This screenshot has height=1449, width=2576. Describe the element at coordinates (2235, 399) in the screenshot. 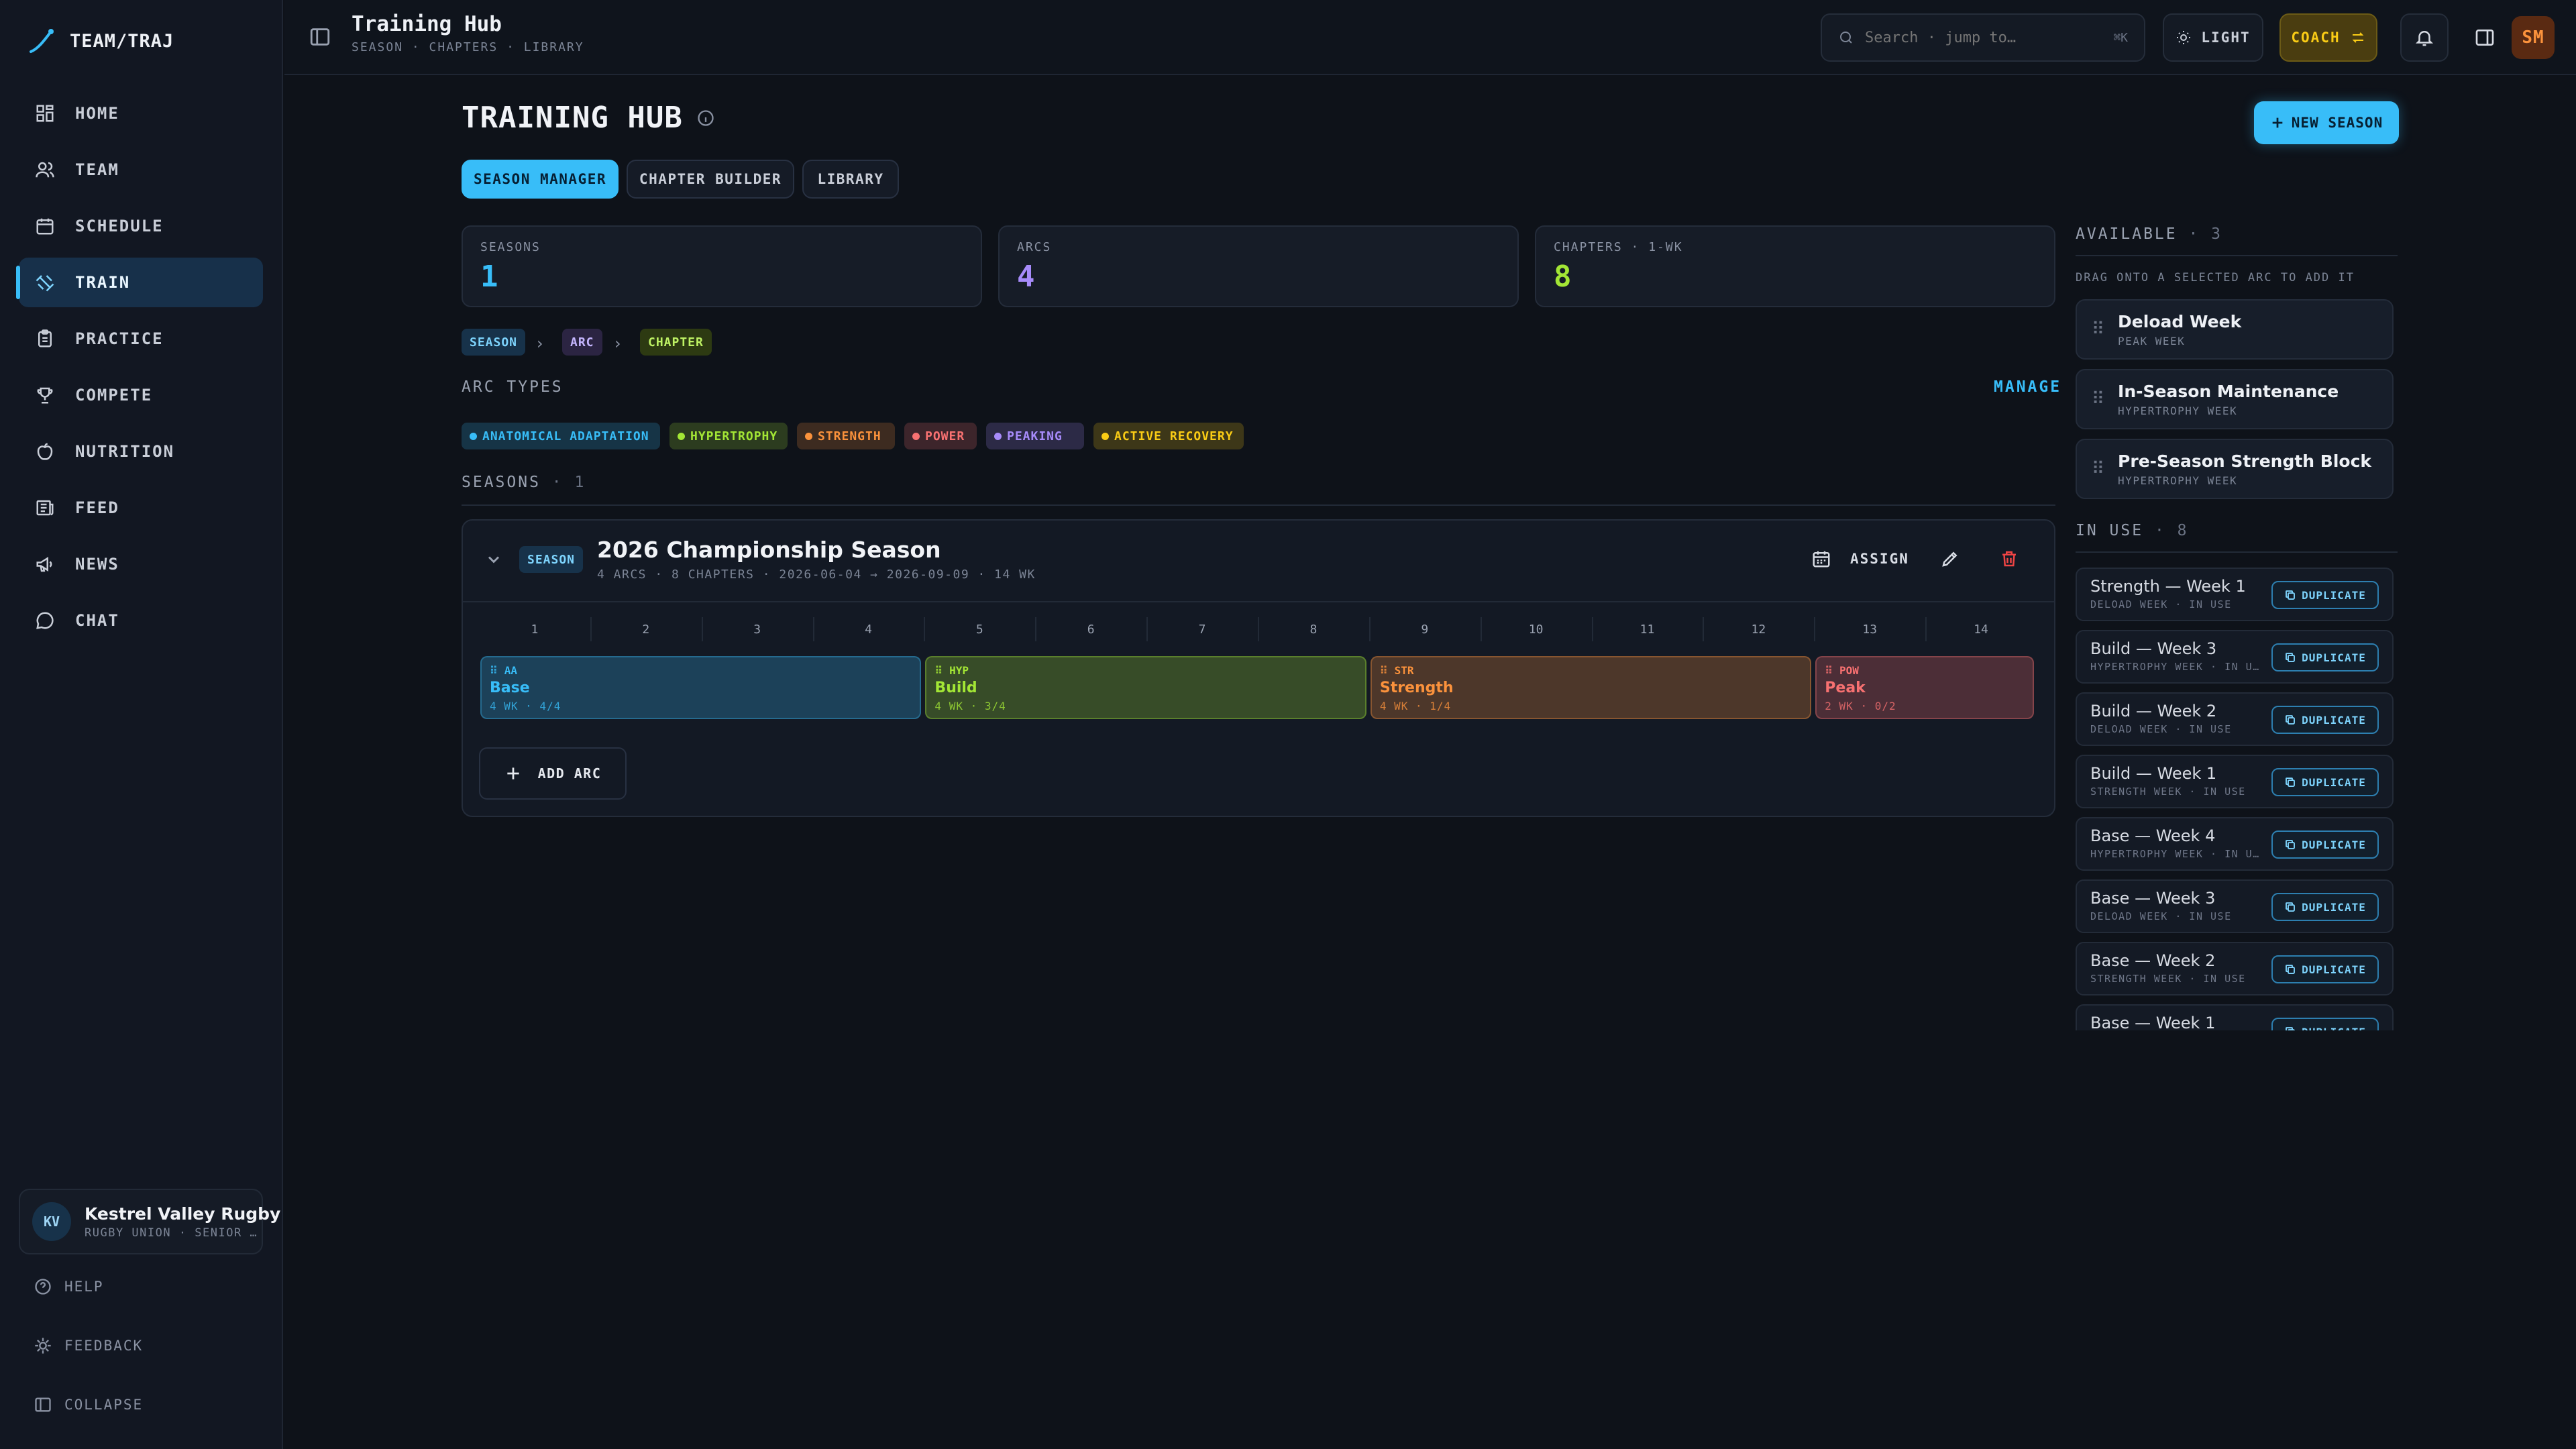

I see `available-chapter-item: ⠿ In-Season Maintenance HYPERTROPHY WEEK` at that location.